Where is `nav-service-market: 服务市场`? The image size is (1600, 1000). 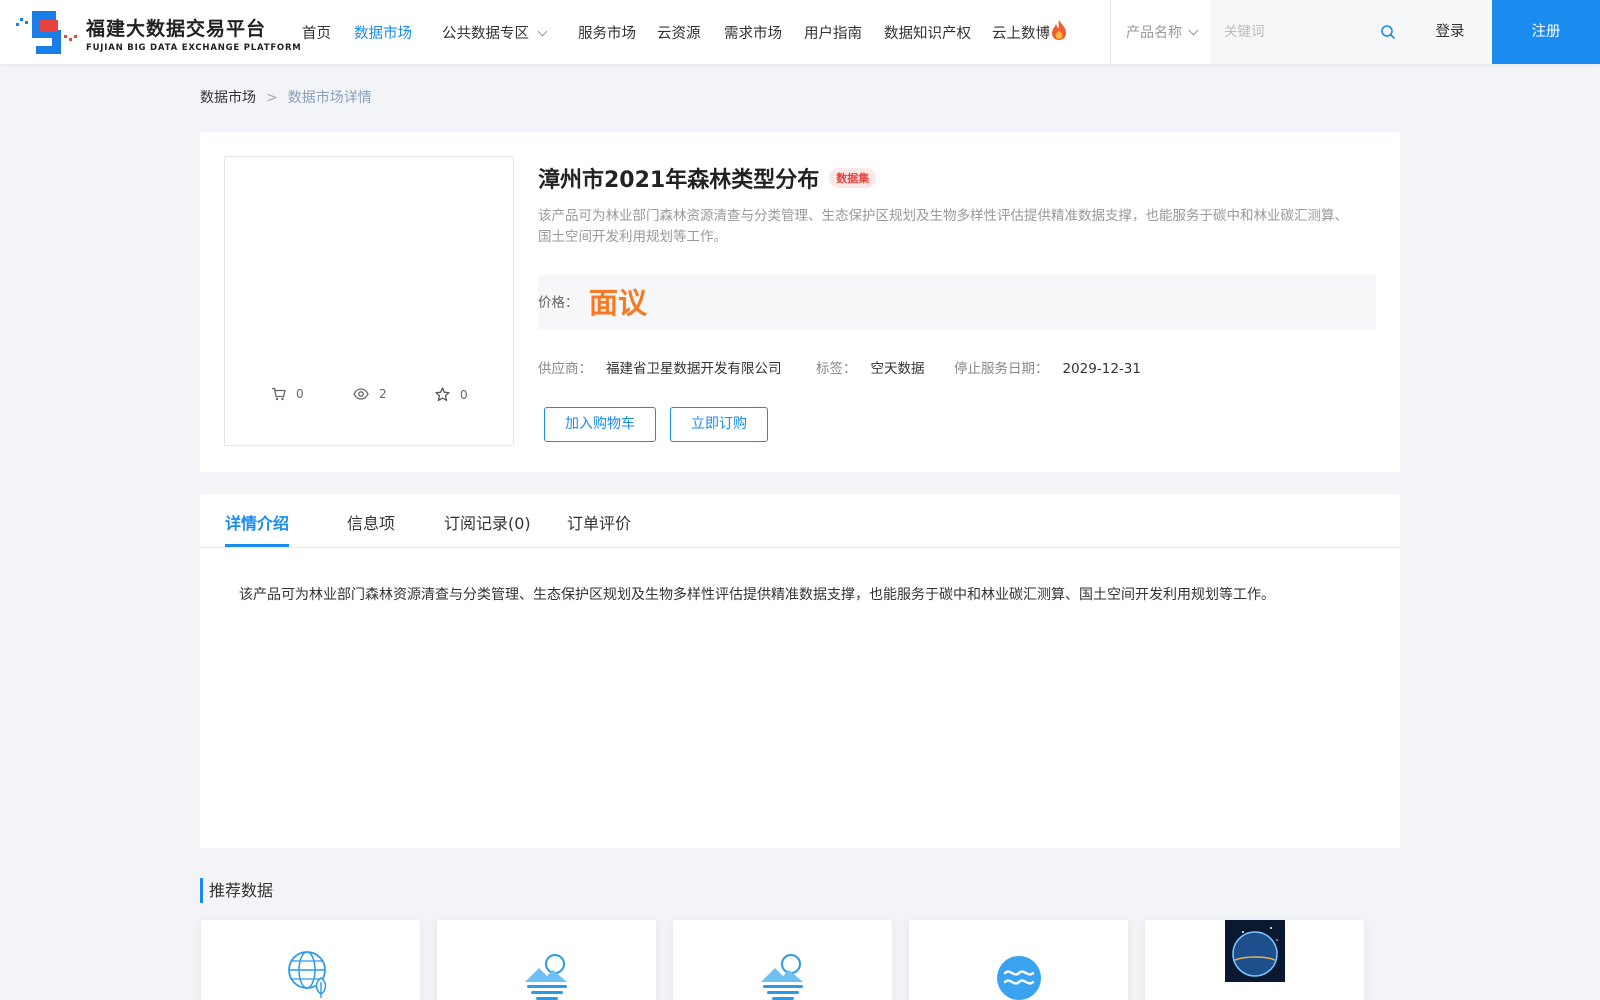
nav-service-market: 服务市场 is located at coordinates (607, 32).